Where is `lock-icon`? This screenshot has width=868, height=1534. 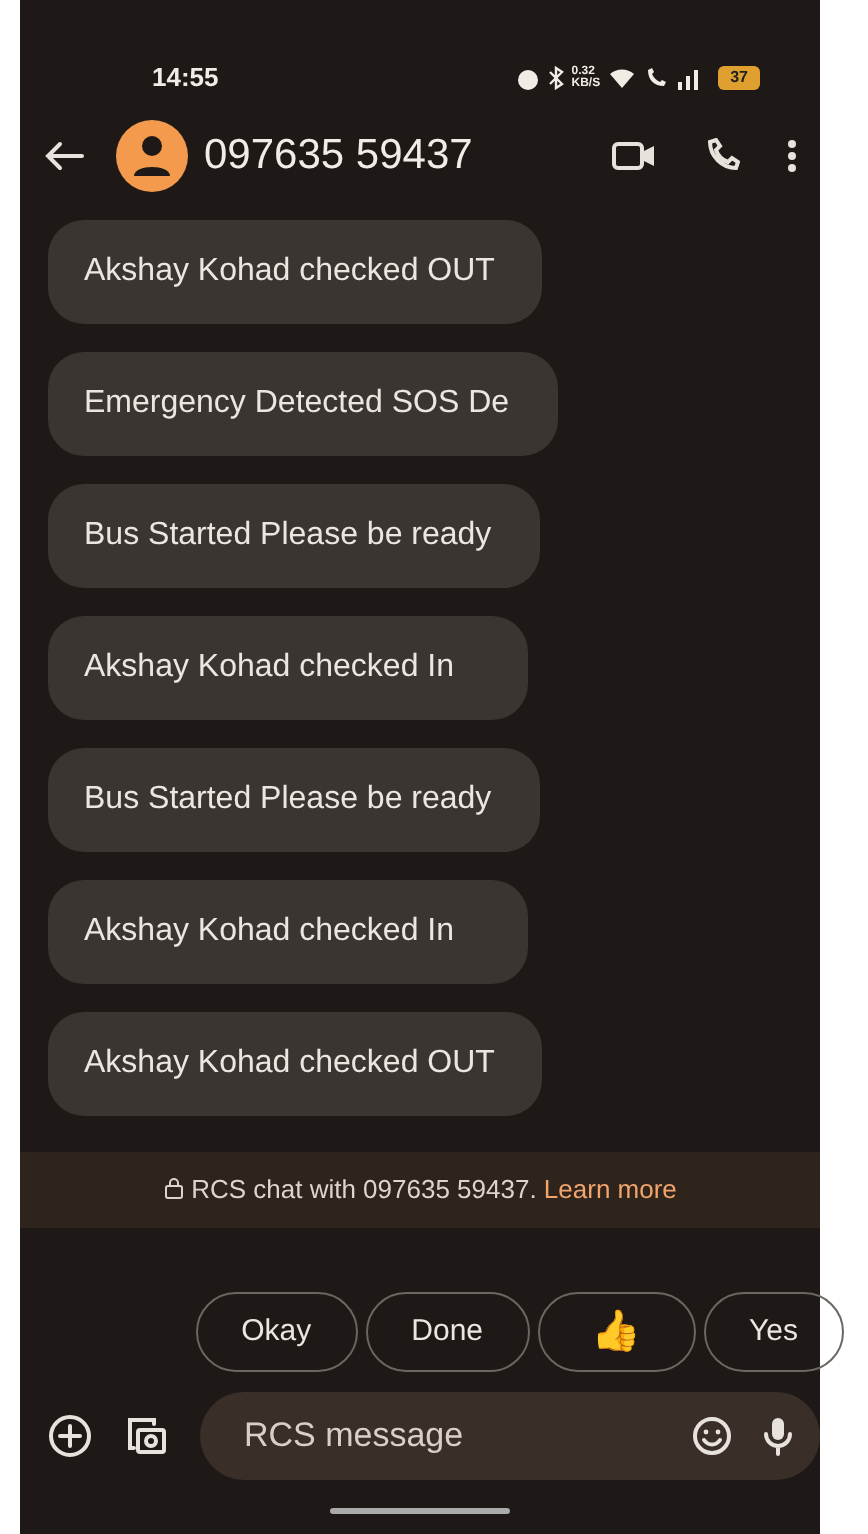 lock-icon is located at coordinates (173, 1189).